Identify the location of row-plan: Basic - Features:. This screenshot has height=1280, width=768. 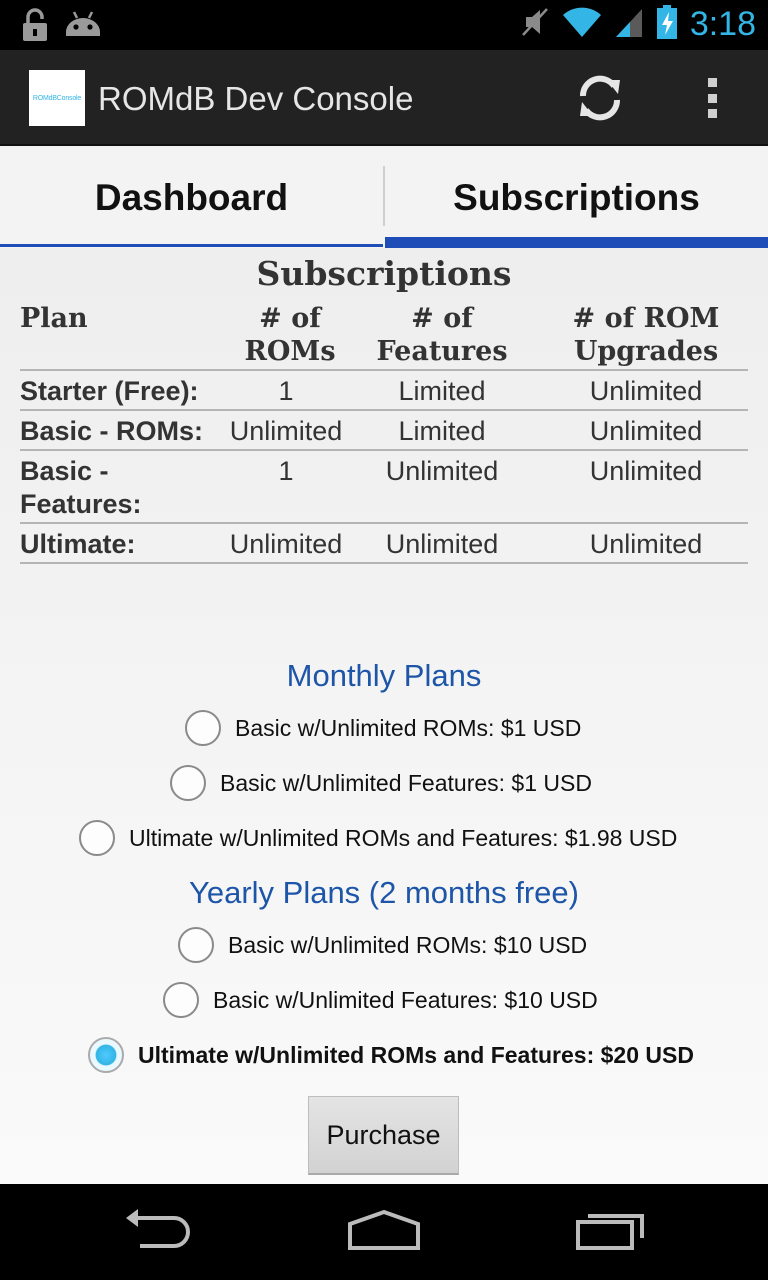
(81, 487).